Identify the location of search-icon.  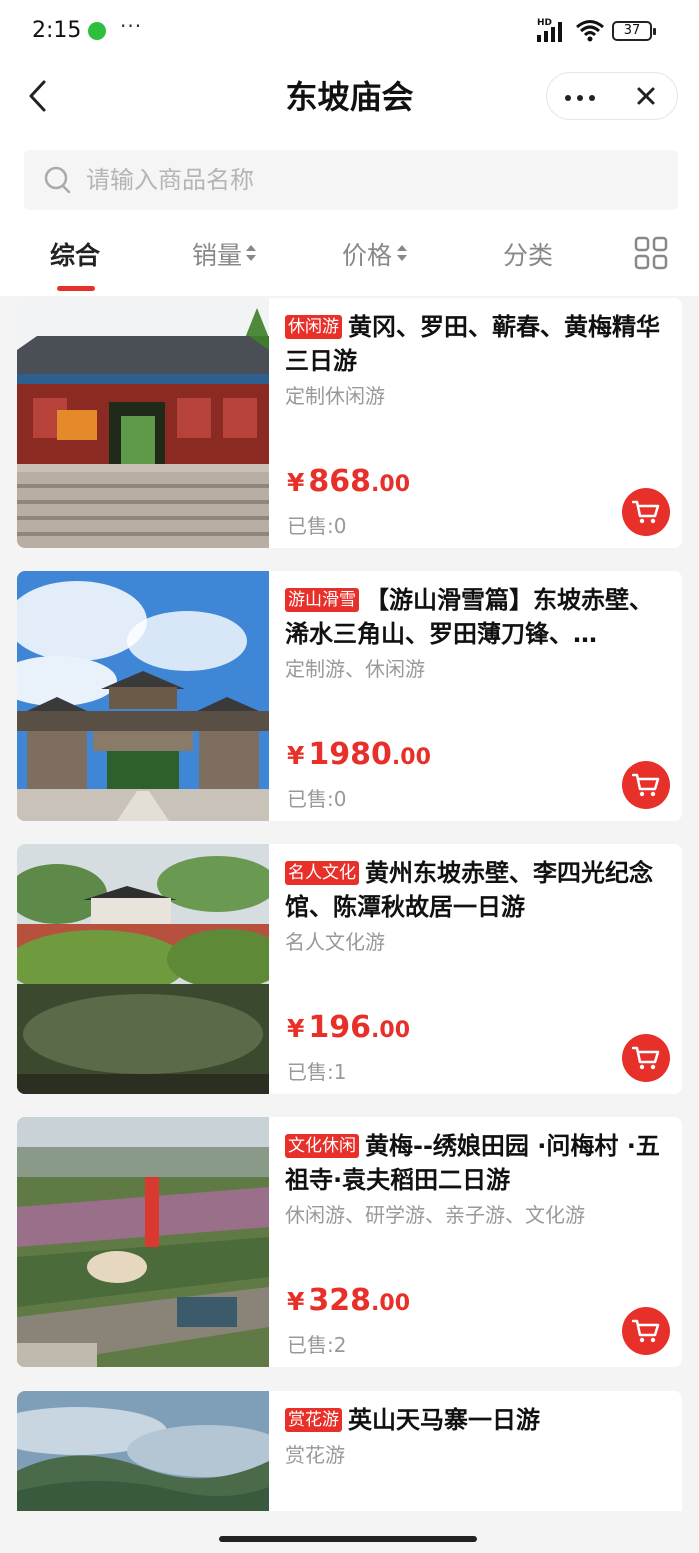
(57, 180).